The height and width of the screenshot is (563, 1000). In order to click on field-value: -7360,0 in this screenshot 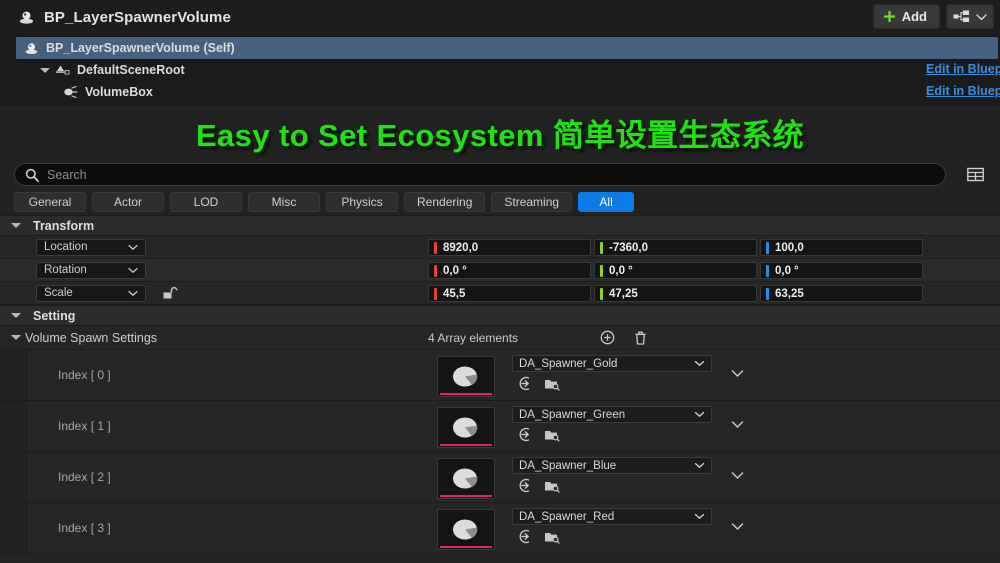, I will do `click(629, 247)`.